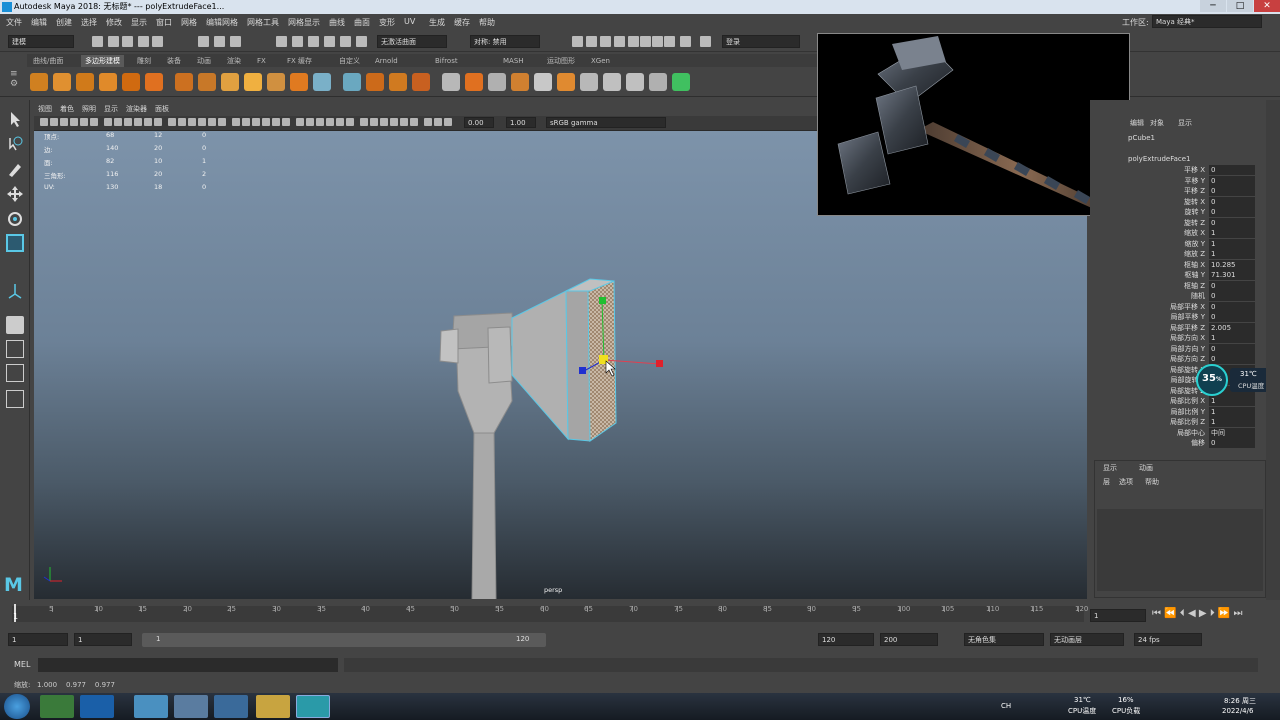 This screenshot has width=1280, height=720. I want to click on attr-field-13: 0, so click(1232, 306).